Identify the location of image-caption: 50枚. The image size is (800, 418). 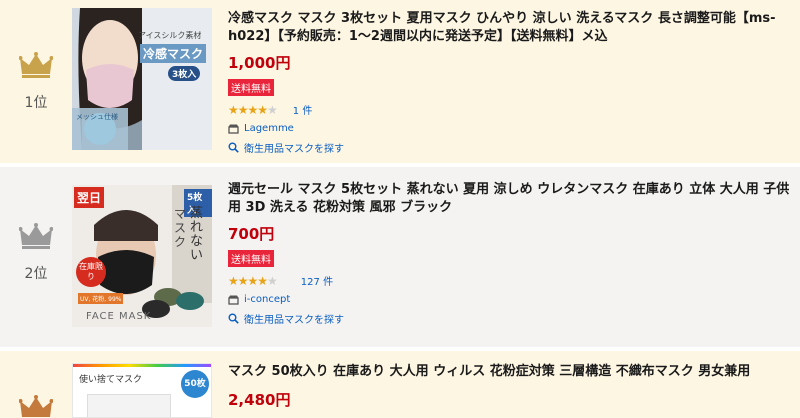
(195, 384).